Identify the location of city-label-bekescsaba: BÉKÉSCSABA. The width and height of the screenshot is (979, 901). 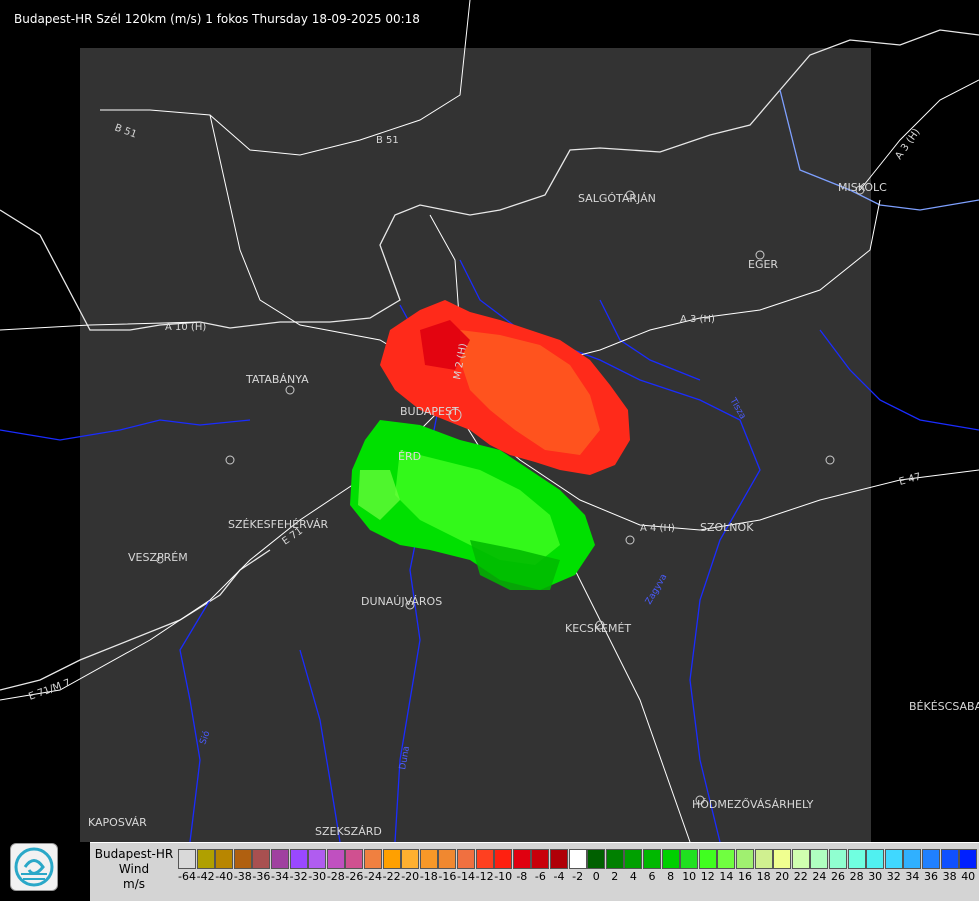
(944, 706).